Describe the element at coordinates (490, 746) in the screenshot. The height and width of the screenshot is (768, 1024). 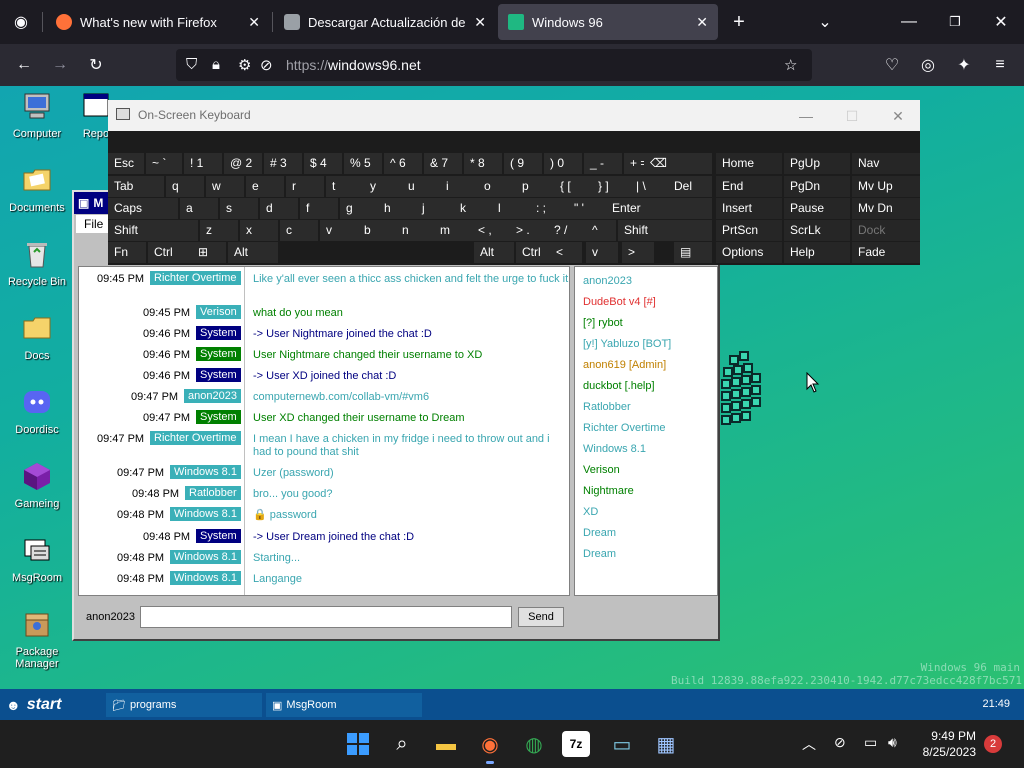
I see `firefox-icon: ◉` at that location.